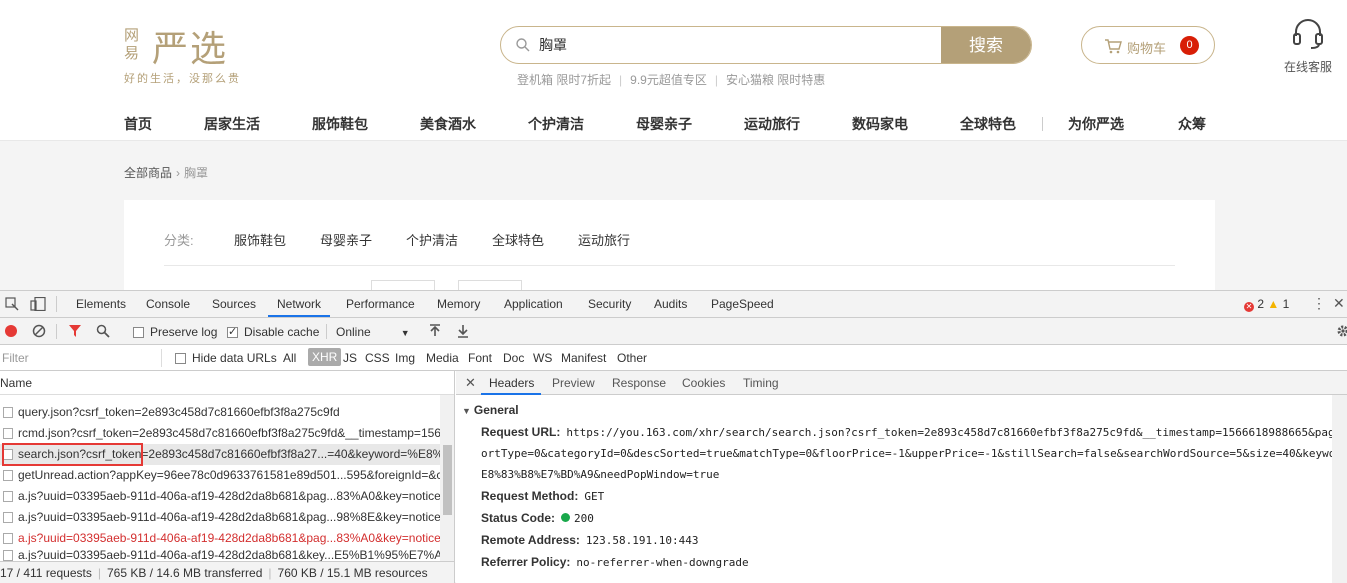  Describe the element at coordinates (138, 124) in the screenshot. I see `nav-item-home: 首页` at that location.